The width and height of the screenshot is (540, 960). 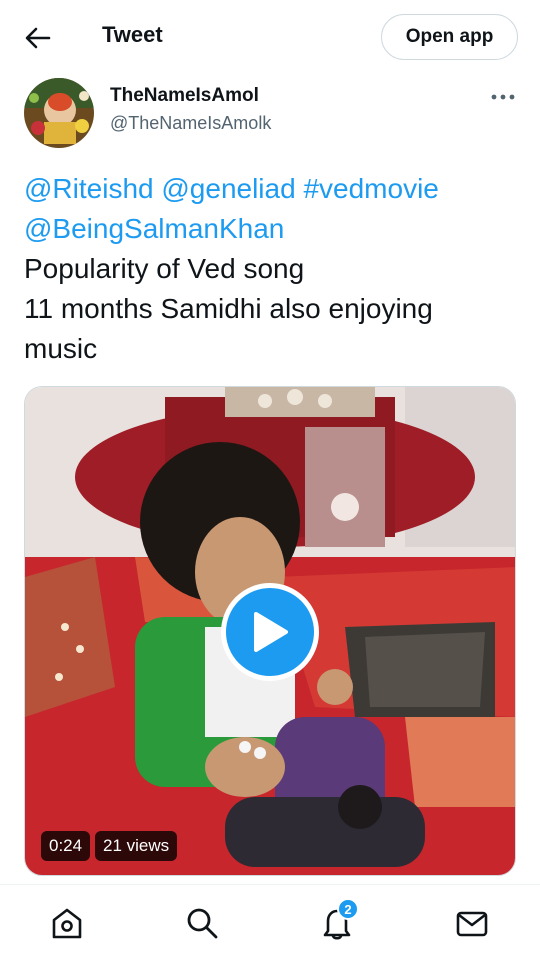 I want to click on top-bar: Tweet Open app, so click(x=270, y=36).